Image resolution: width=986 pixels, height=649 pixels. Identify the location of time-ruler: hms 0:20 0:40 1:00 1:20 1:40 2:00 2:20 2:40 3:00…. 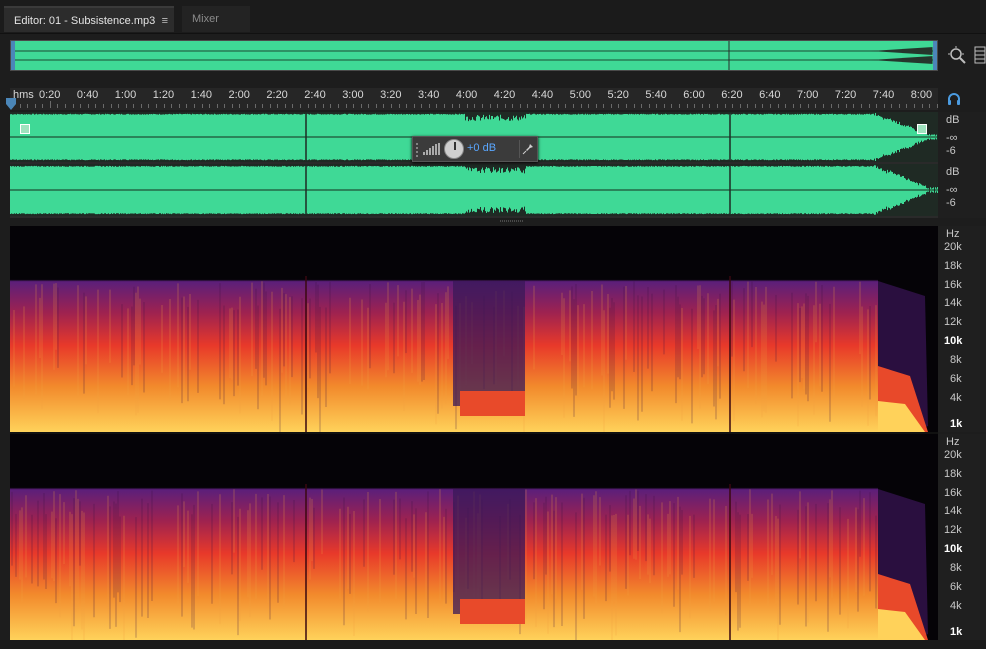
(474, 99).